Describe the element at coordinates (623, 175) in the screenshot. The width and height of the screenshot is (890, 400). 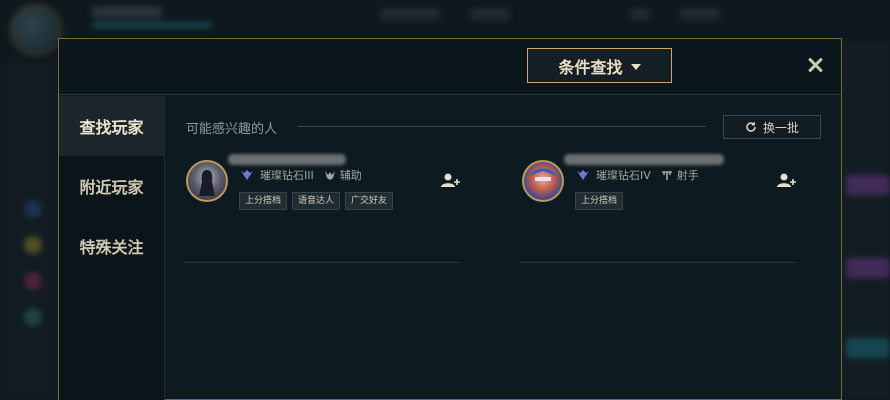
I see `player-rank: 璀璨钻石IV` at that location.